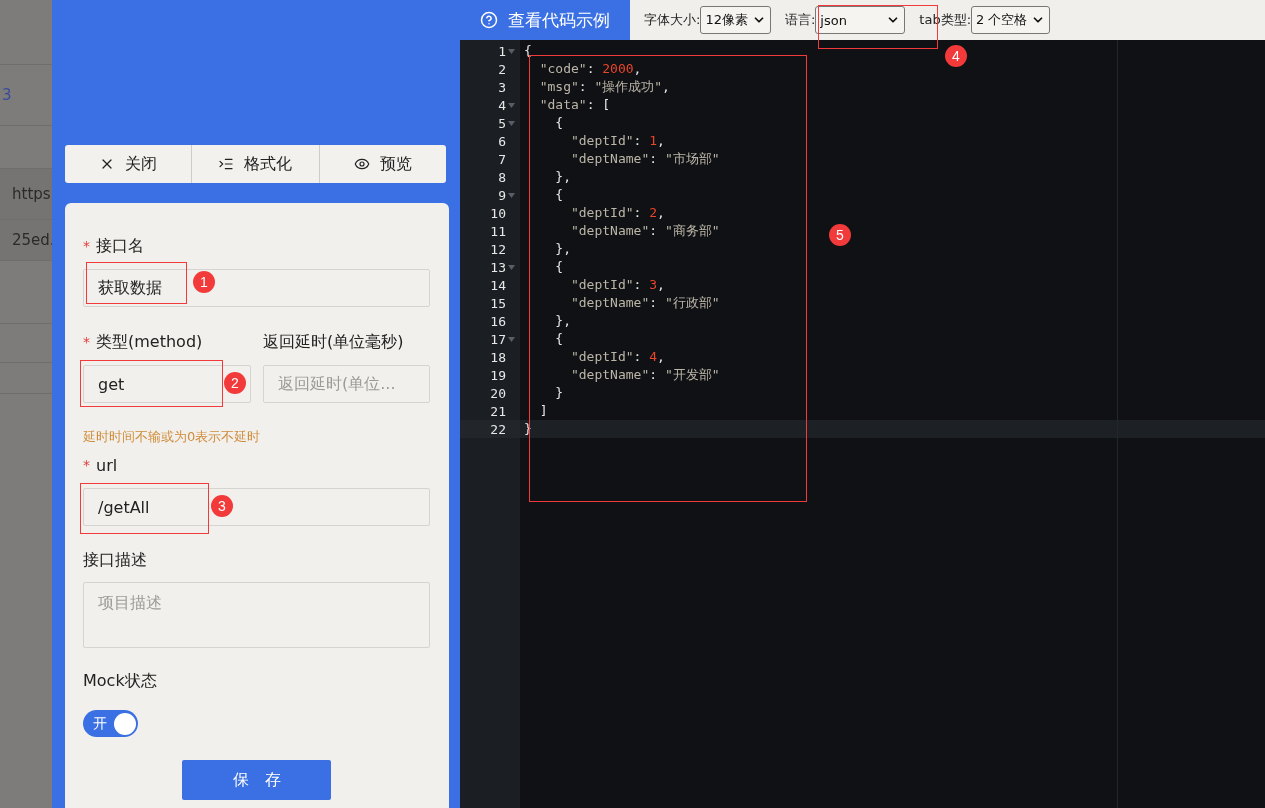  What do you see at coordinates (31, 194) in the screenshot?
I see `table-cell-text: https` at bounding box center [31, 194].